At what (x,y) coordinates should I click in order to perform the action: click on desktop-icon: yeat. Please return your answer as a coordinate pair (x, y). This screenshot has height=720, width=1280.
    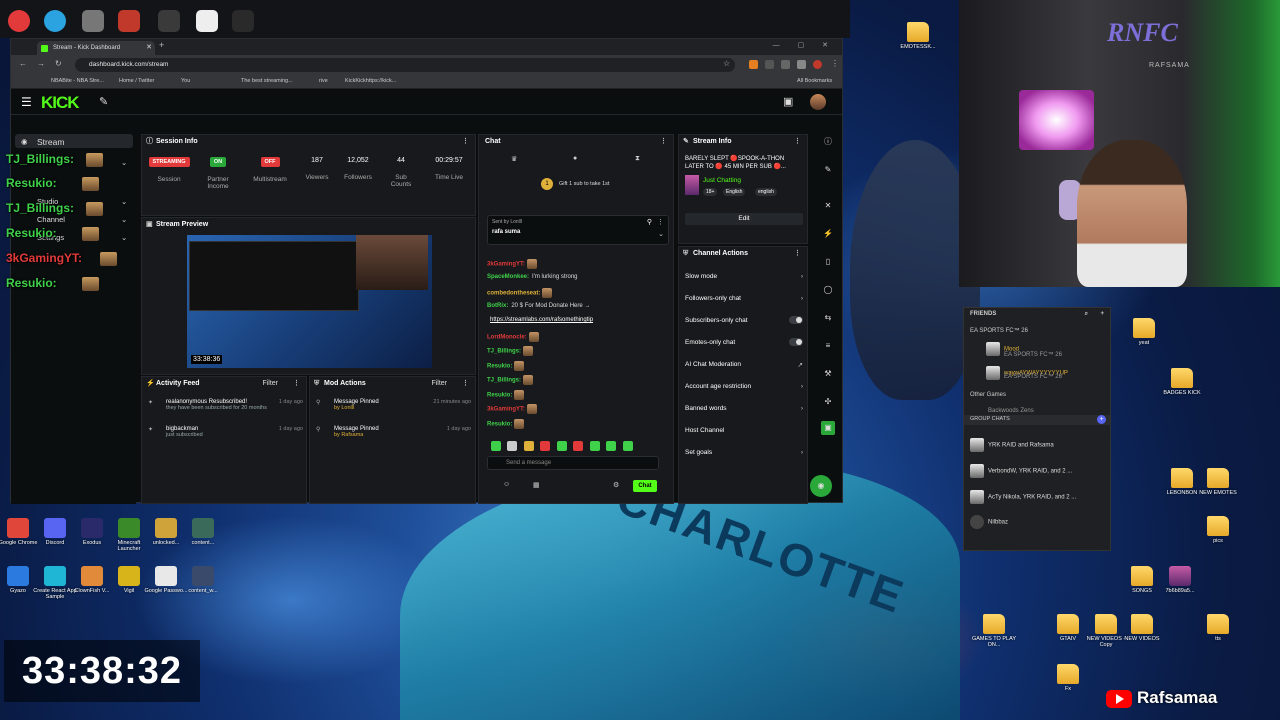
    Looking at the image, I should click on (1144, 332).